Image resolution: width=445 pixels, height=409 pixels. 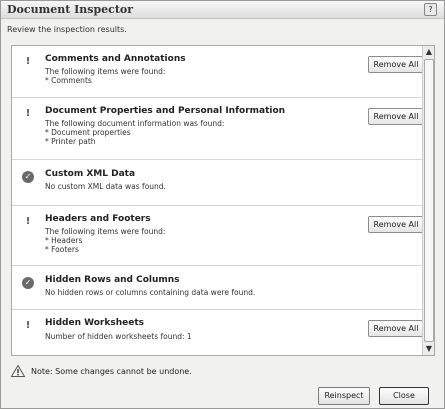 What do you see at coordinates (18, 371) in the screenshot?
I see `warning-triangle-icon` at bounding box center [18, 371].